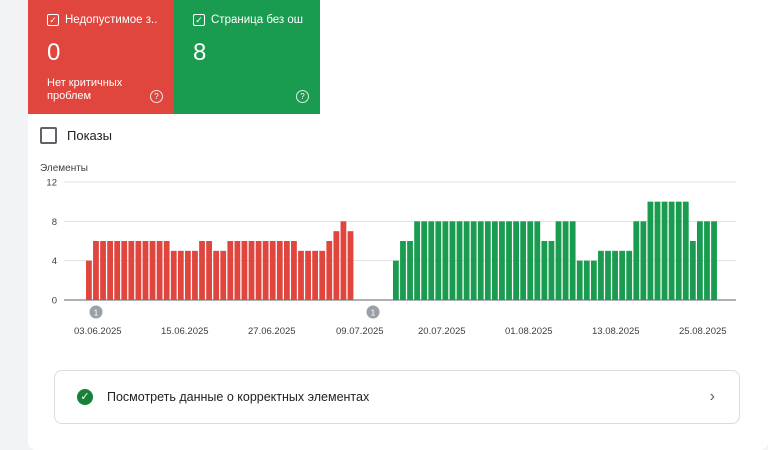 The width and height of the screenshot is (768, 450). I want to click on x-tick-label: 25.08.2025, so click(703, 331).